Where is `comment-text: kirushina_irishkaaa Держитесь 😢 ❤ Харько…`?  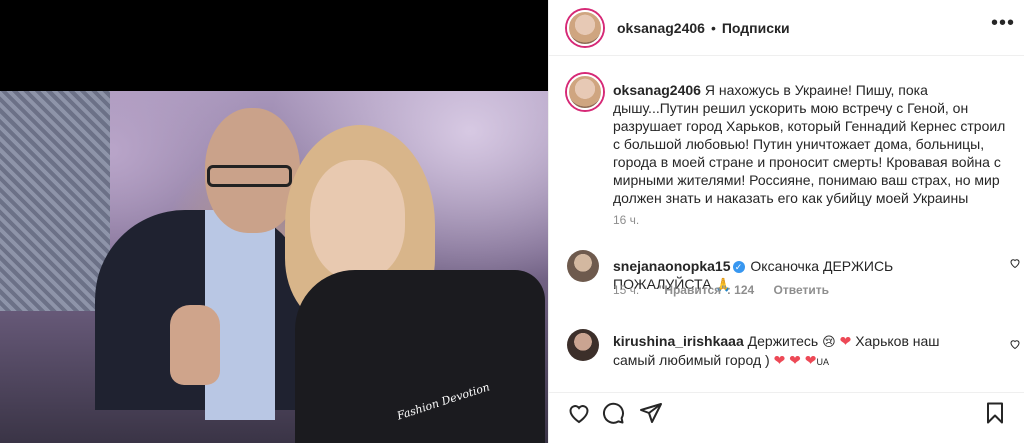 comment-text: kirushina_irishkaaa Держитесь 😢 ❤ Харько… is located at coordinates (798, 351).